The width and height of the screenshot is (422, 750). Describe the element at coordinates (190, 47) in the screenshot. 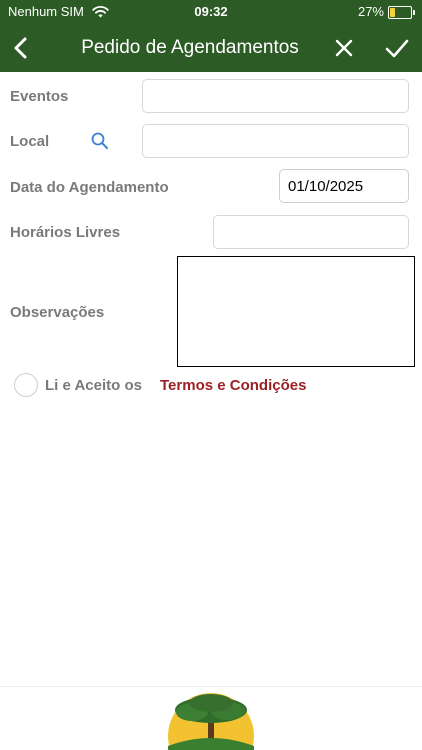

I see `page-title: Pedido de Agendamentos` at that location.